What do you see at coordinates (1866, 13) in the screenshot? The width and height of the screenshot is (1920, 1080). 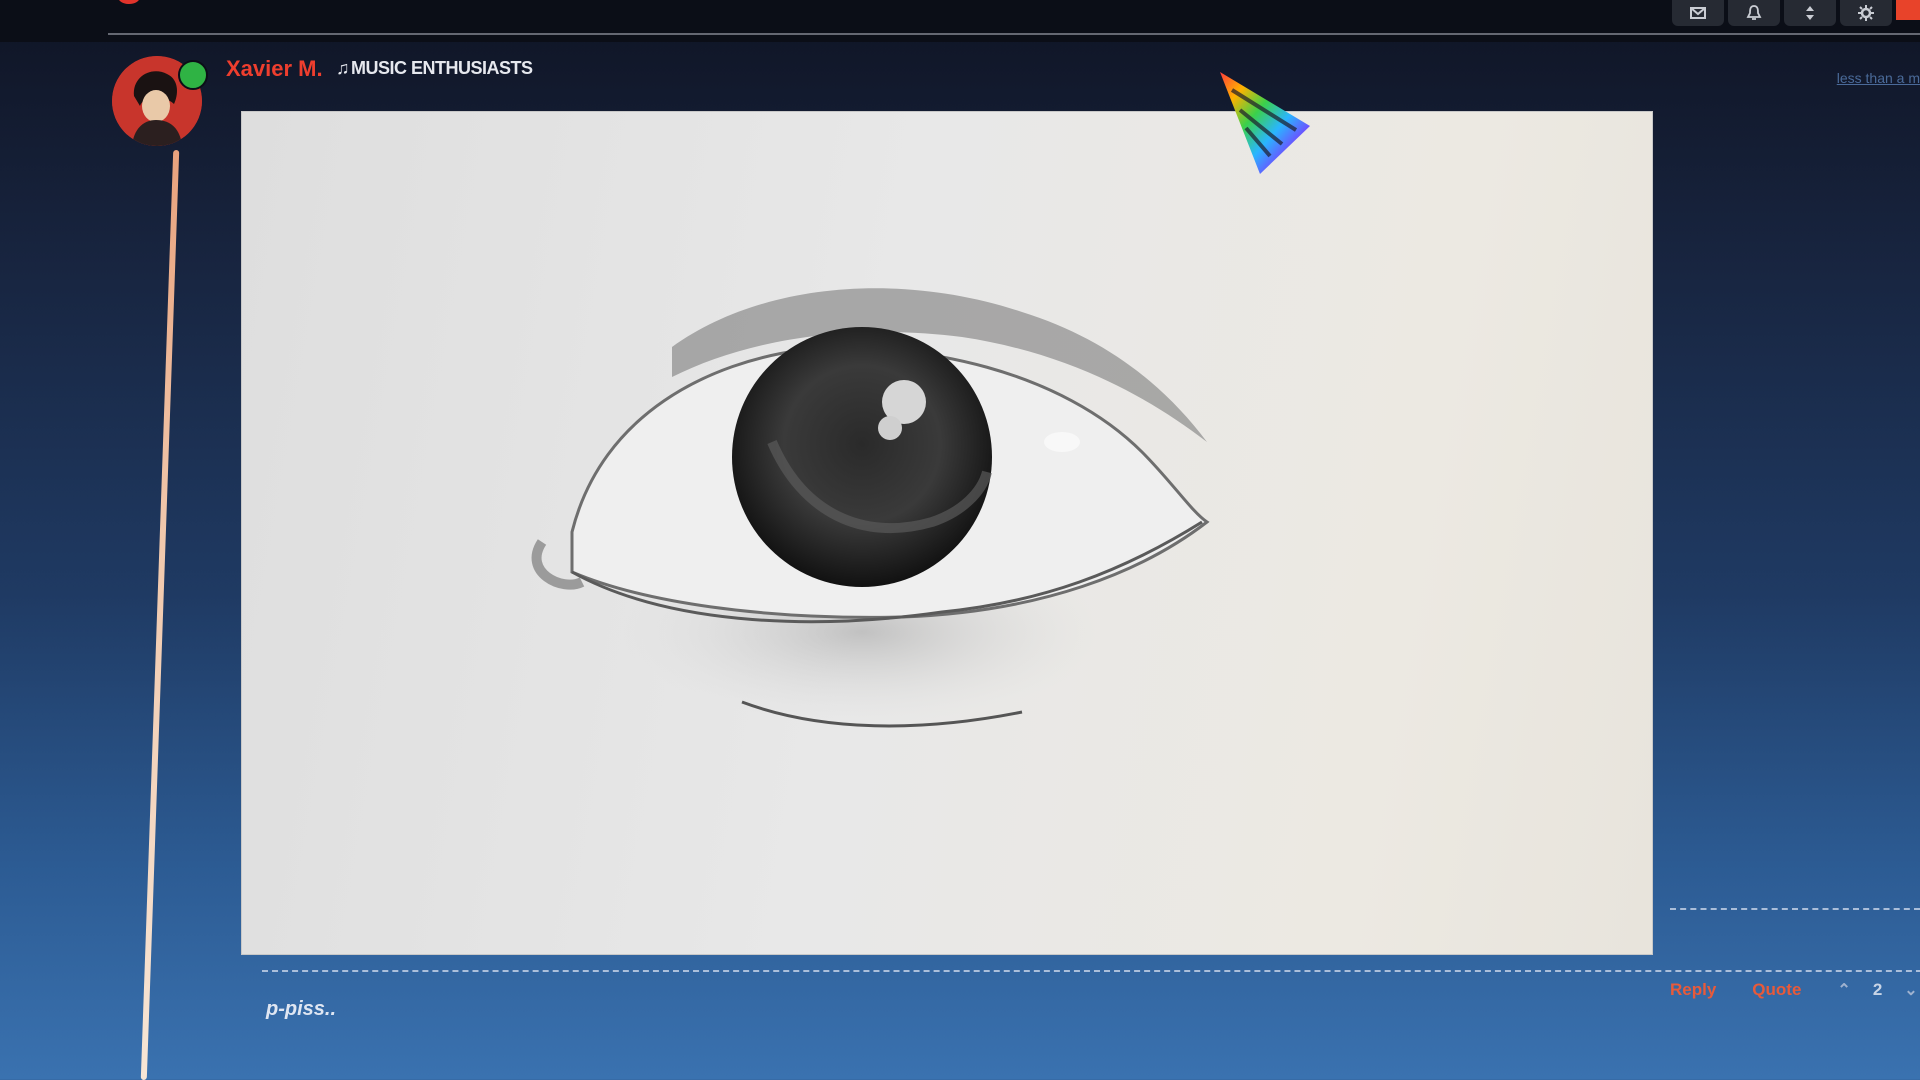 I see `gear-icon` at bounding box center [1866, 13].